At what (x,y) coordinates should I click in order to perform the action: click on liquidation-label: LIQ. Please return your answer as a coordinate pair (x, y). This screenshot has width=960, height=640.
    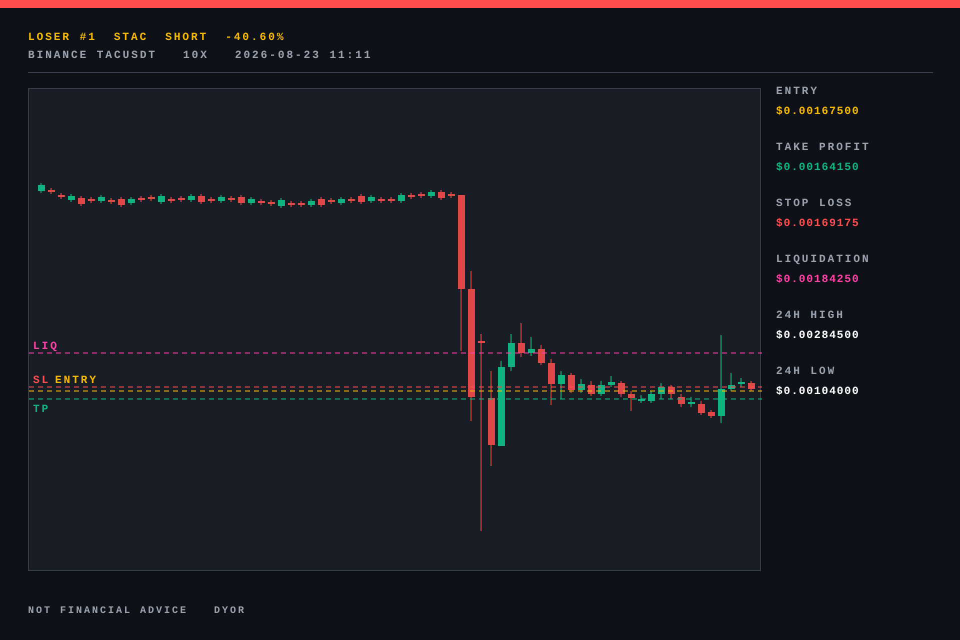
    Looking at the image, I should click on (46, 347).